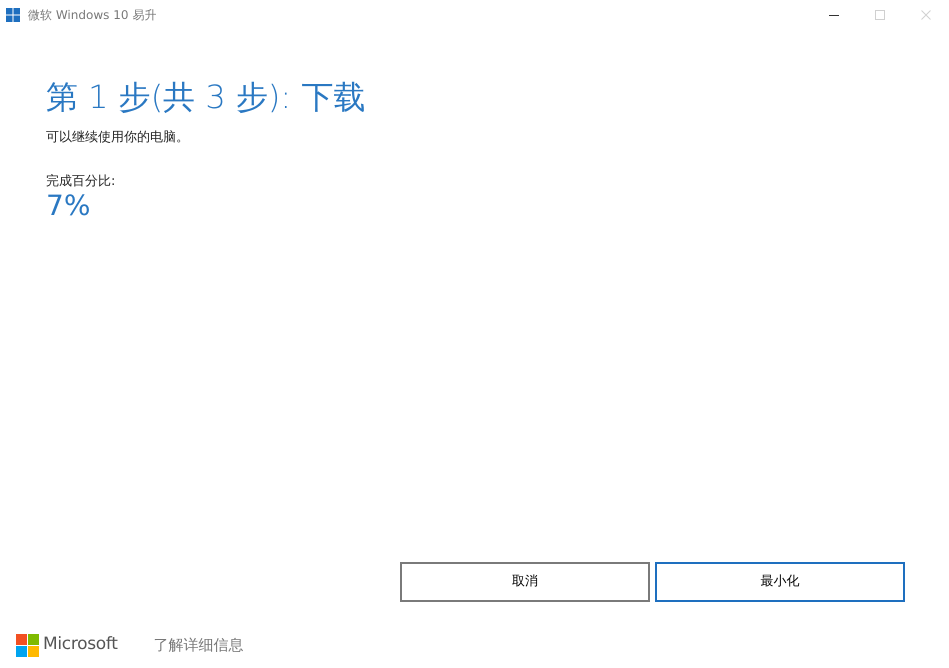 The image size is (949, 668). Describe the element at coordinates (81, 181) in the screenshot. I see `progress-label: 完成百分比:` at that location.